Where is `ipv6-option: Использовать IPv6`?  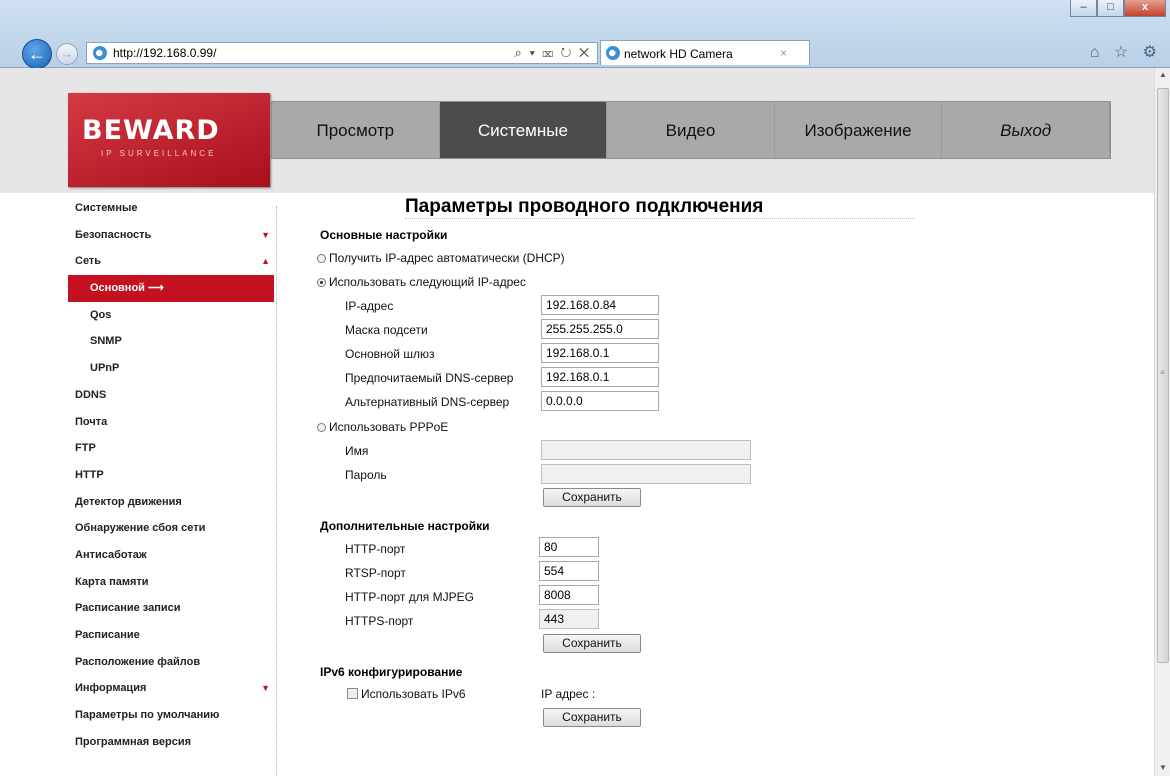
ipv6-option: Использовать IPv6 is located at coordinates (406, 694).